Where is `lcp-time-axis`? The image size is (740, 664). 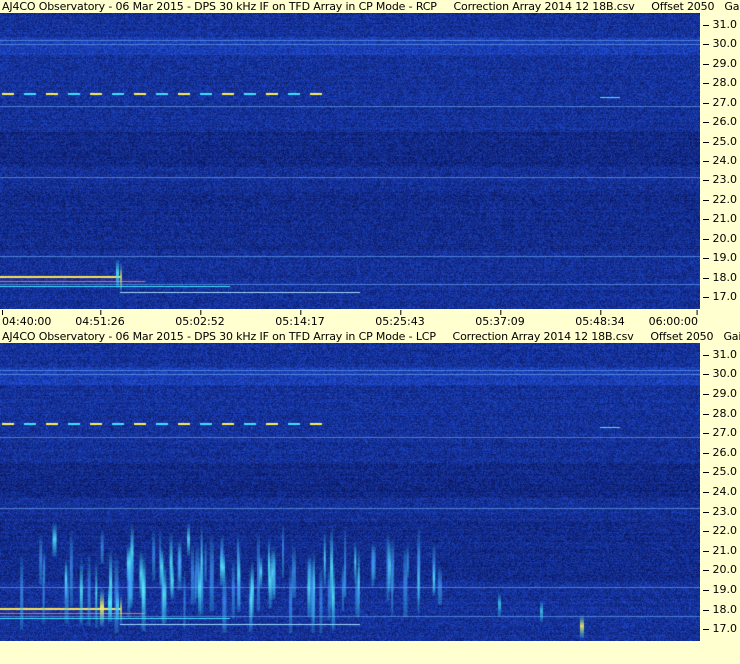 lcp-time-axis is located at coordinates (350, 652).